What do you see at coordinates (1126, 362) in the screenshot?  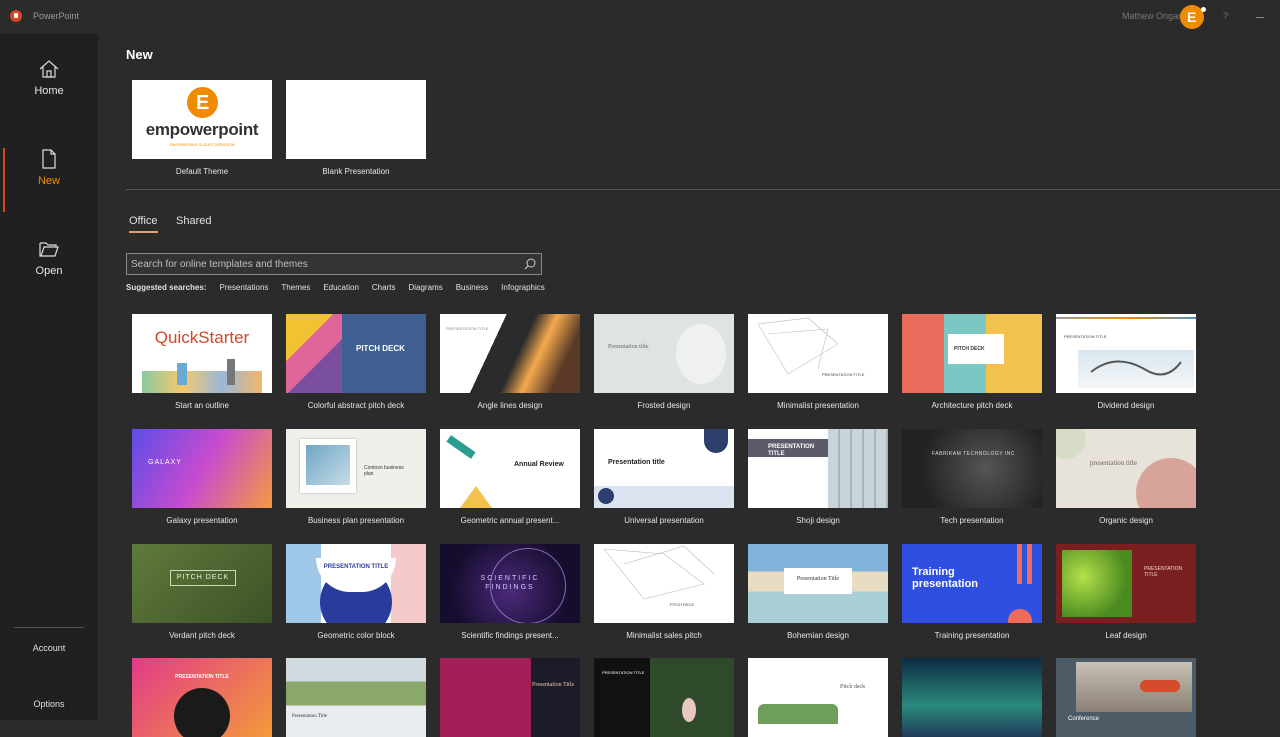 I see `template-card: PRESENTATION TITLE Dividend design` at bounding box center [1126, 362].